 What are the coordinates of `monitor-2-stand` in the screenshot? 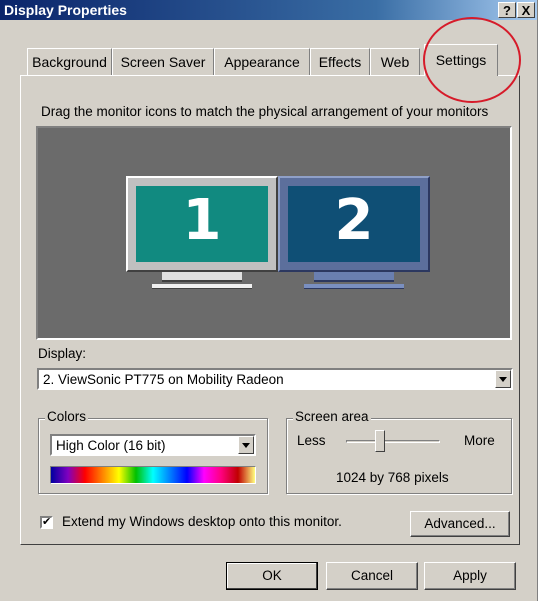 It's located at (354, 277).